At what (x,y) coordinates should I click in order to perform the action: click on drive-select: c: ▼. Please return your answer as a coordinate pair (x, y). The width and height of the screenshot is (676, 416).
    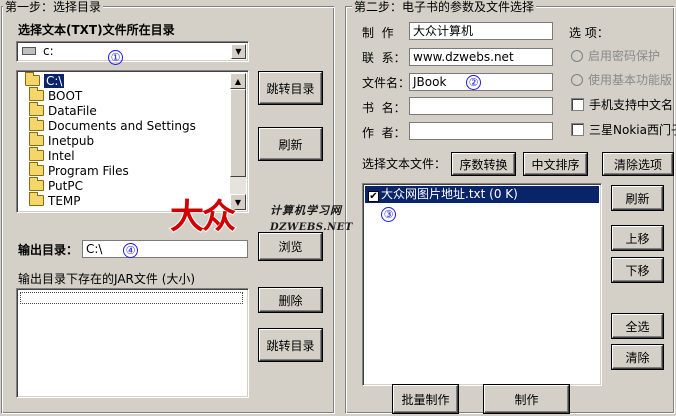
    Looking at the image, I should click on (132, 51).